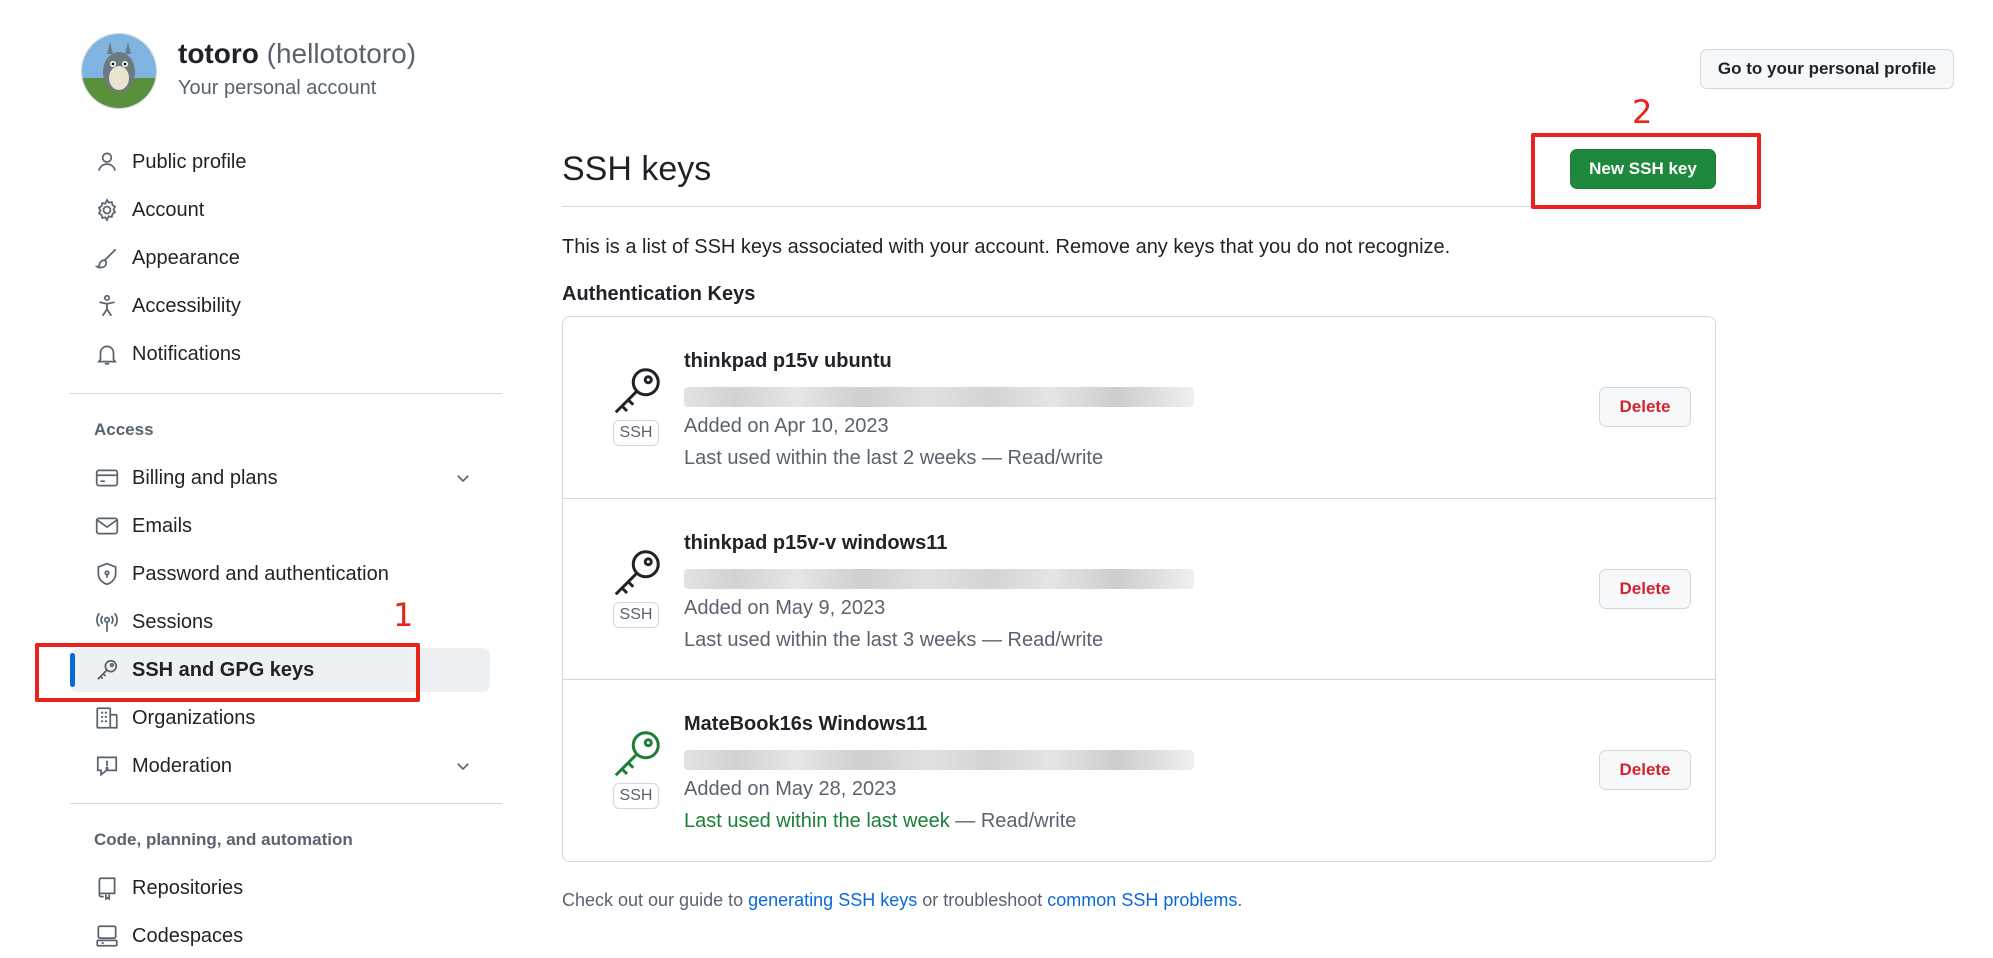 This screenshot has height=958, width=1993. Describe the element at coordinates (260, 573) in the screenshot. I see `sidebar-item-label: Password and authentication` at that location.